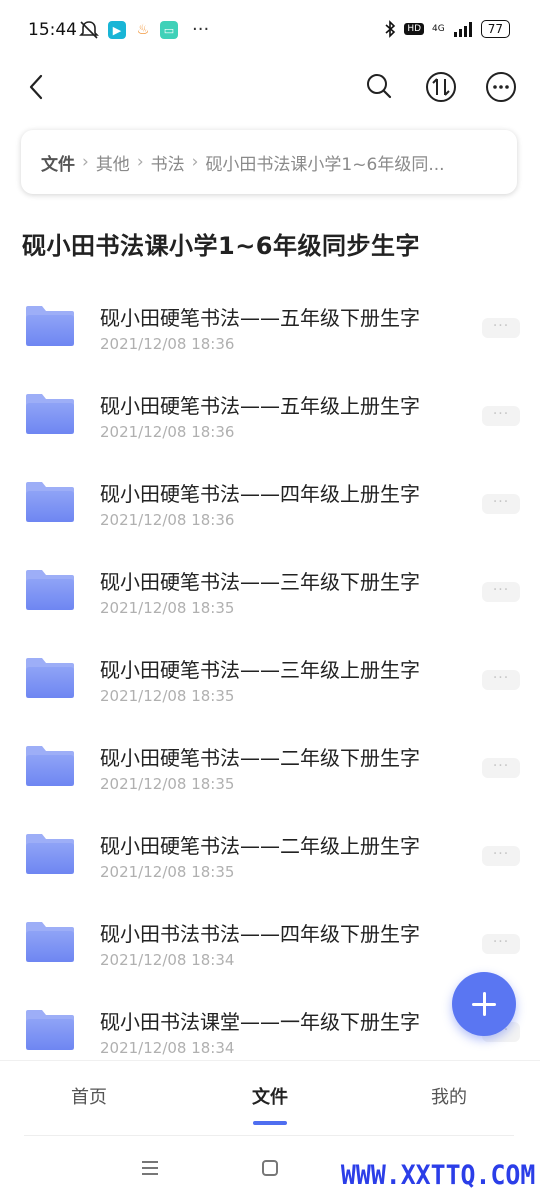  Describe the element at coordinates (270, 1168) in the screenshot. I see `home-square-icon` at that location.